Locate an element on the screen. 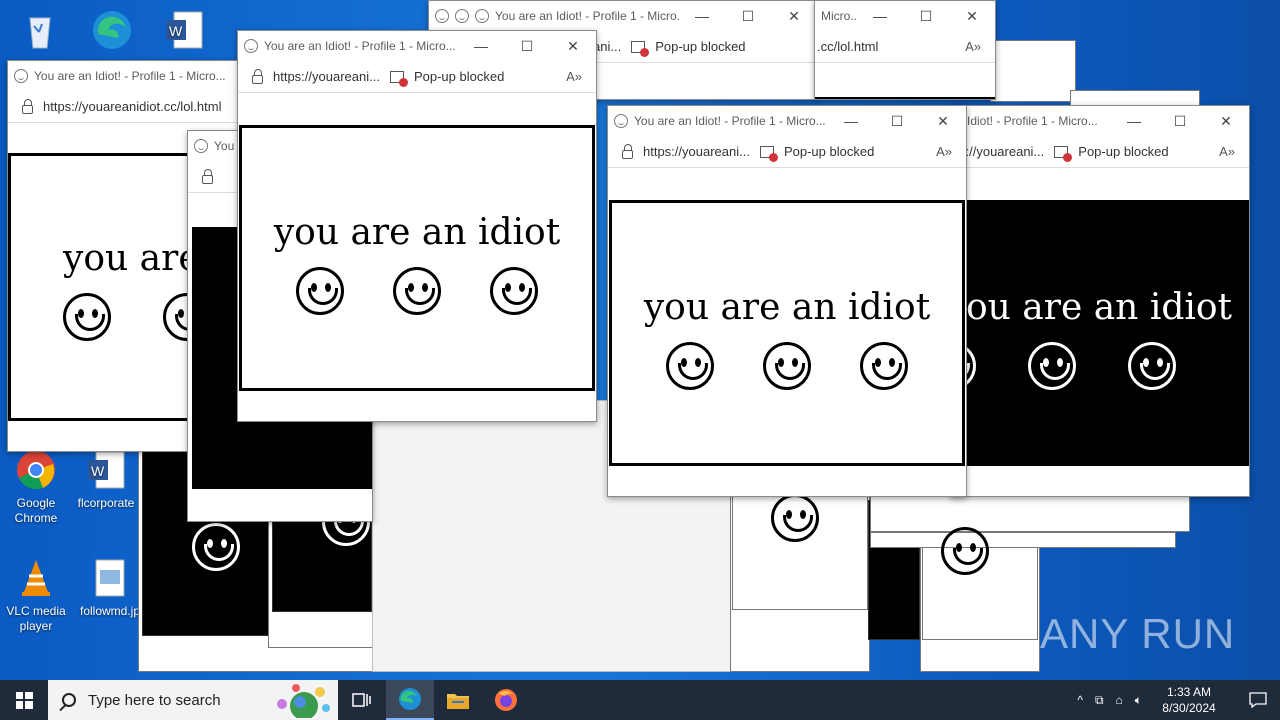 The width and height of the screenshot is (1280, 720). vlc-shortcut: VLC media player is located at coordinates (36, 595).